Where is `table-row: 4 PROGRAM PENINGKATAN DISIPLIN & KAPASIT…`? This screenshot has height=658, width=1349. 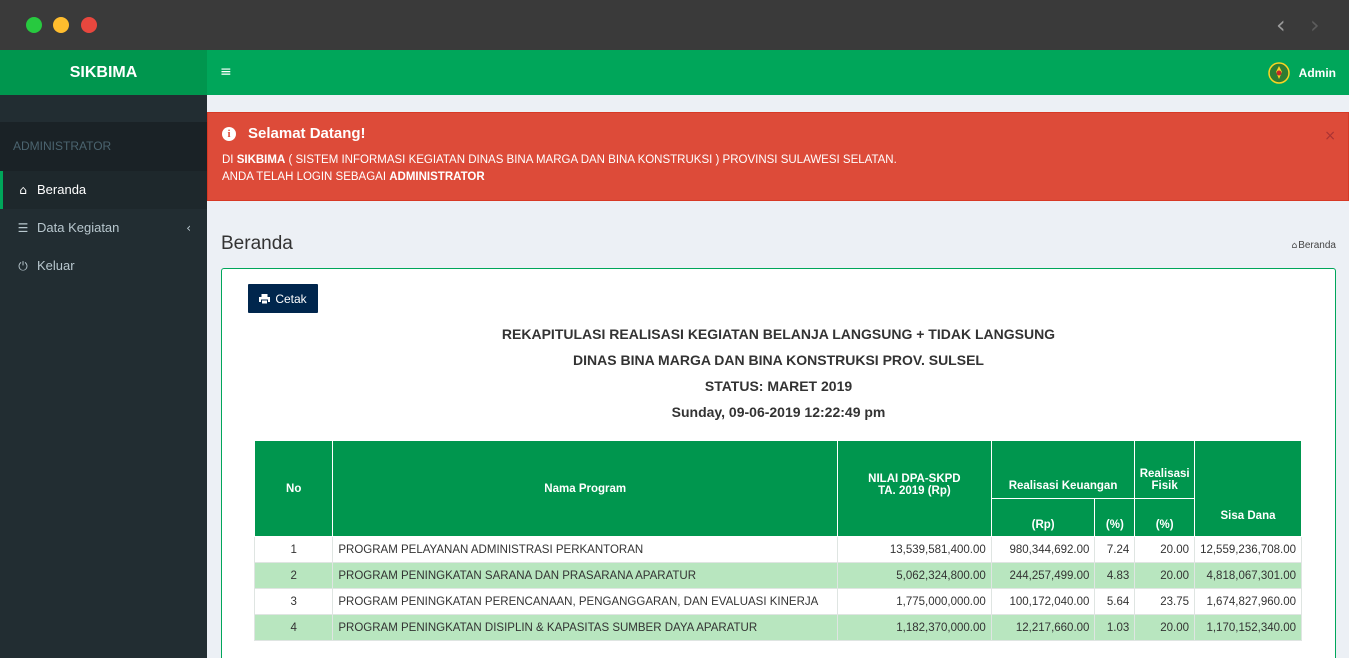
table-row: 4 PROGRAM PENINGKATAN DISIPLIN & KAPASIT… is located at coordinates (777, 627).